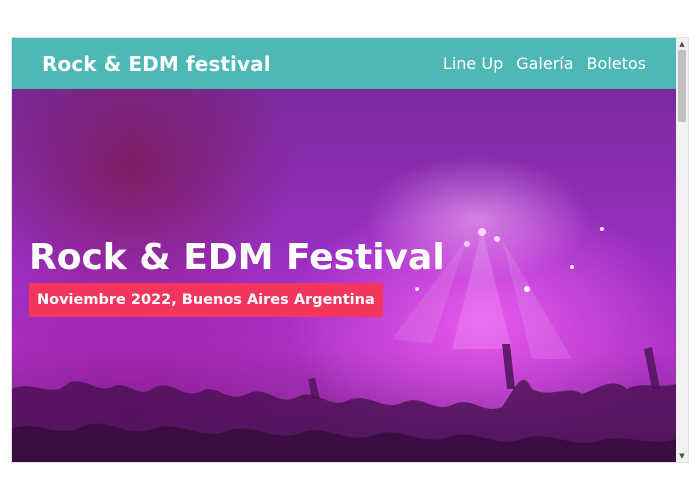 This screenshot has width=700, height=500. I want to click on scroll-up-arrow-icon: ▲, so click(682, 44).